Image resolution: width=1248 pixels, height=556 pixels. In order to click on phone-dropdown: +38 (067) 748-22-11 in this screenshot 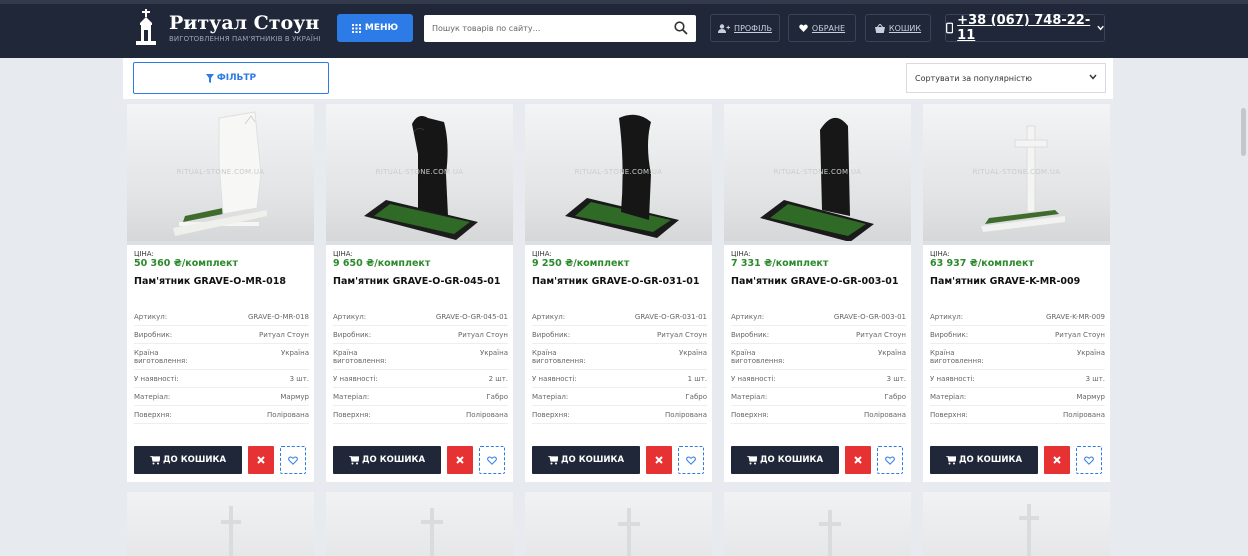, I will do `click(1025, 28)`.